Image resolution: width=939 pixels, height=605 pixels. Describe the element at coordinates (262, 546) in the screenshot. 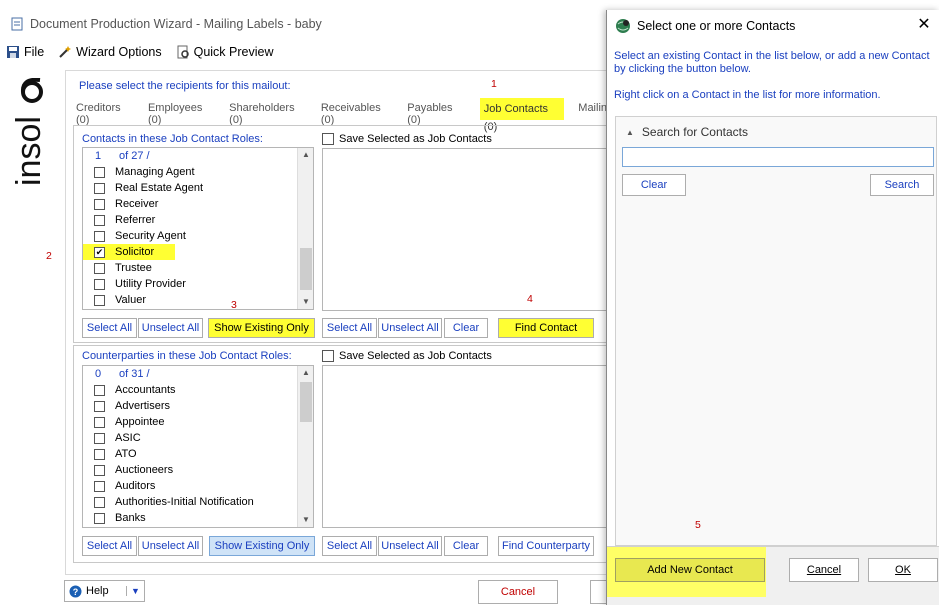

I see `cp-show-existing-only-button: Show Existing Only` at that location.